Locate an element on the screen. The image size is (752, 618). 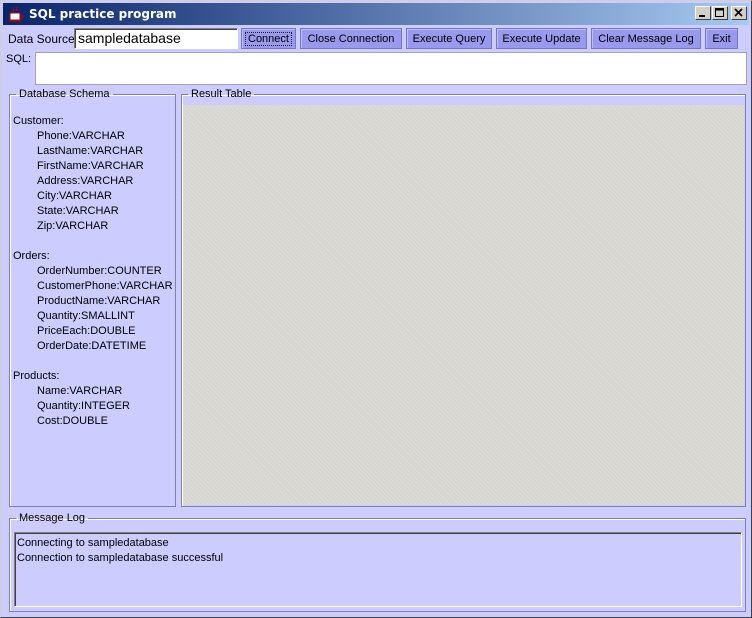
minimize-button is located at coordinates (703, 13).